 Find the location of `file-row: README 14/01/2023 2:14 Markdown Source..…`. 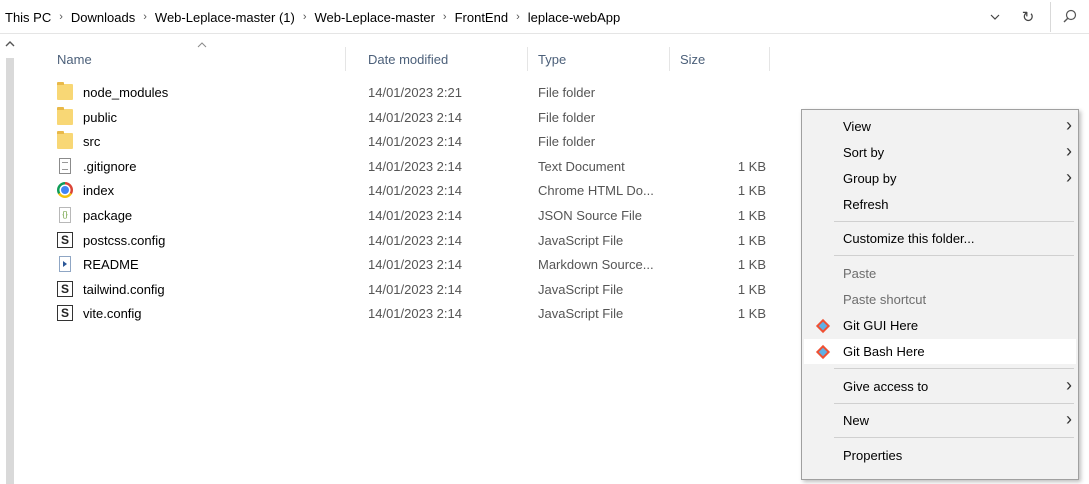

file-row: README 14/01/2023 2:14 Markdown Source..… is located at coordinates (410, 264).